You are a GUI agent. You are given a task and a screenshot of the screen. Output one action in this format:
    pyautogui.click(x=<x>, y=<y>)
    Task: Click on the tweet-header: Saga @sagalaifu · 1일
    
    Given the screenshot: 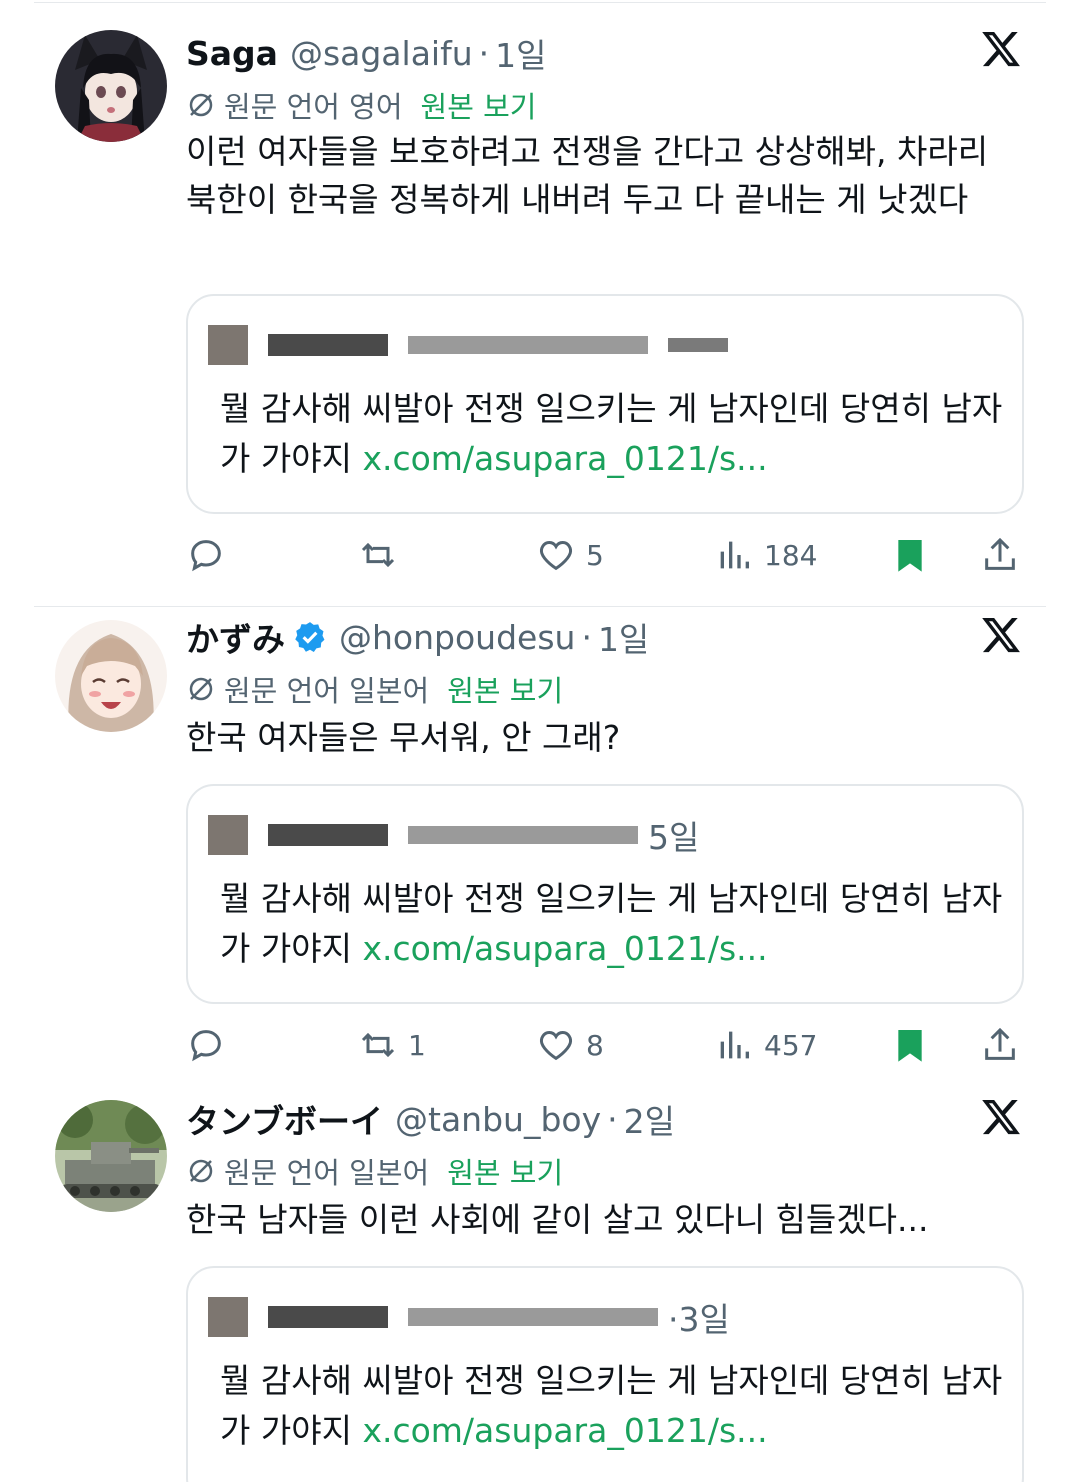 What is the action you would take?
    pyautogui.click(x=366, y=53)
    